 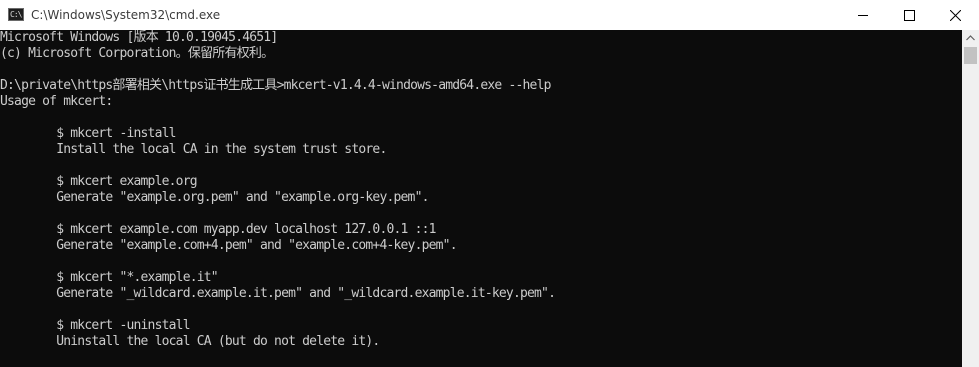 I want to click on cmd-app-icon-text: C:\, so click(x=16, y=14).